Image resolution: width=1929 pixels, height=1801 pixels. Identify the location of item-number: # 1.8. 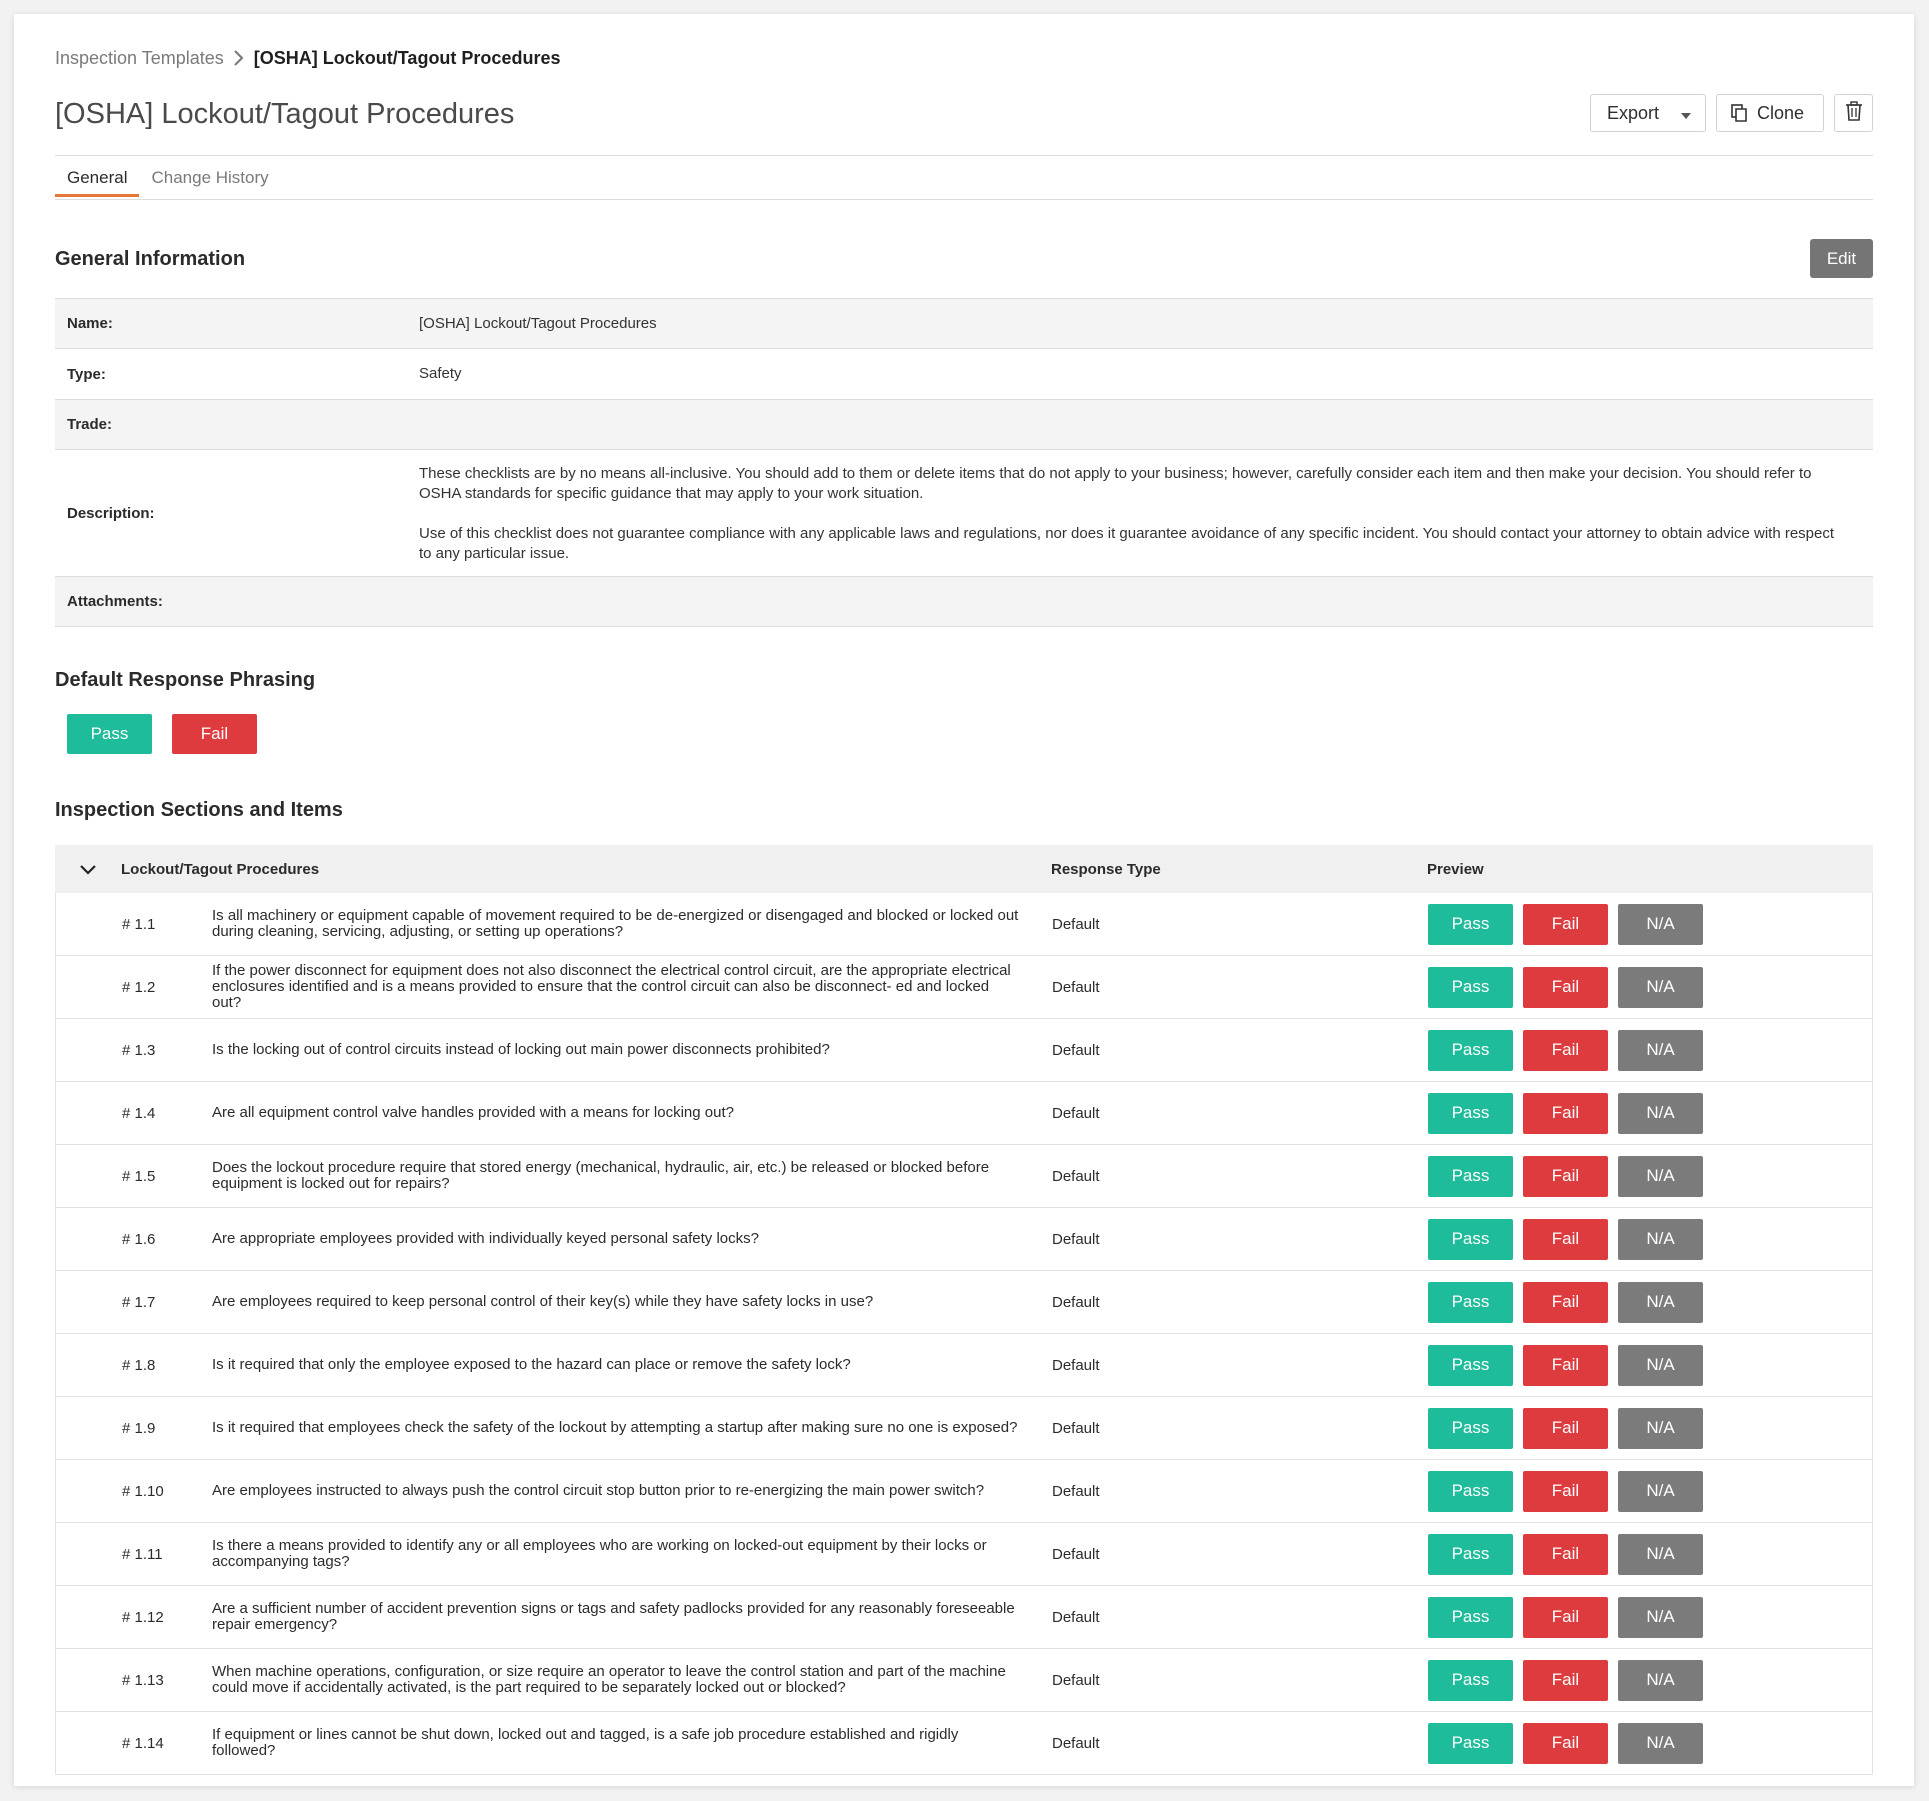
(139, 1365).